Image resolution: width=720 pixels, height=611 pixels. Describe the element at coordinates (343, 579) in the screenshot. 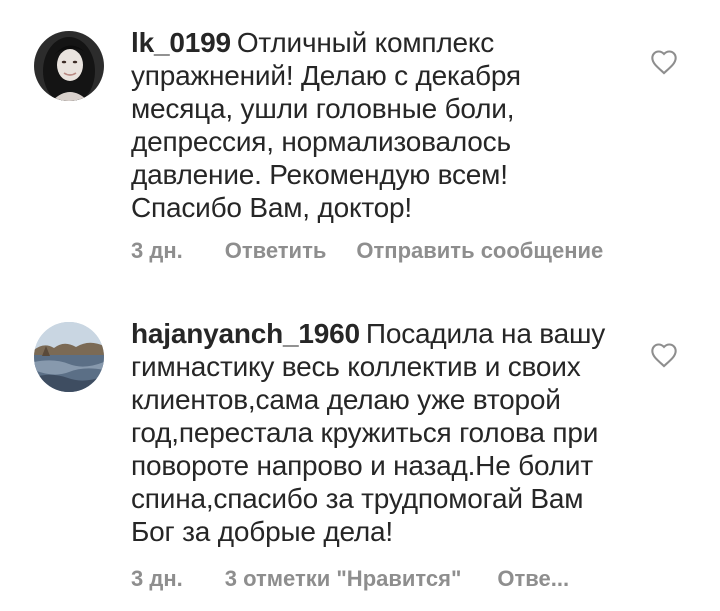

I see `likes-count-button: 3 отметки "Нравится"` at that location.